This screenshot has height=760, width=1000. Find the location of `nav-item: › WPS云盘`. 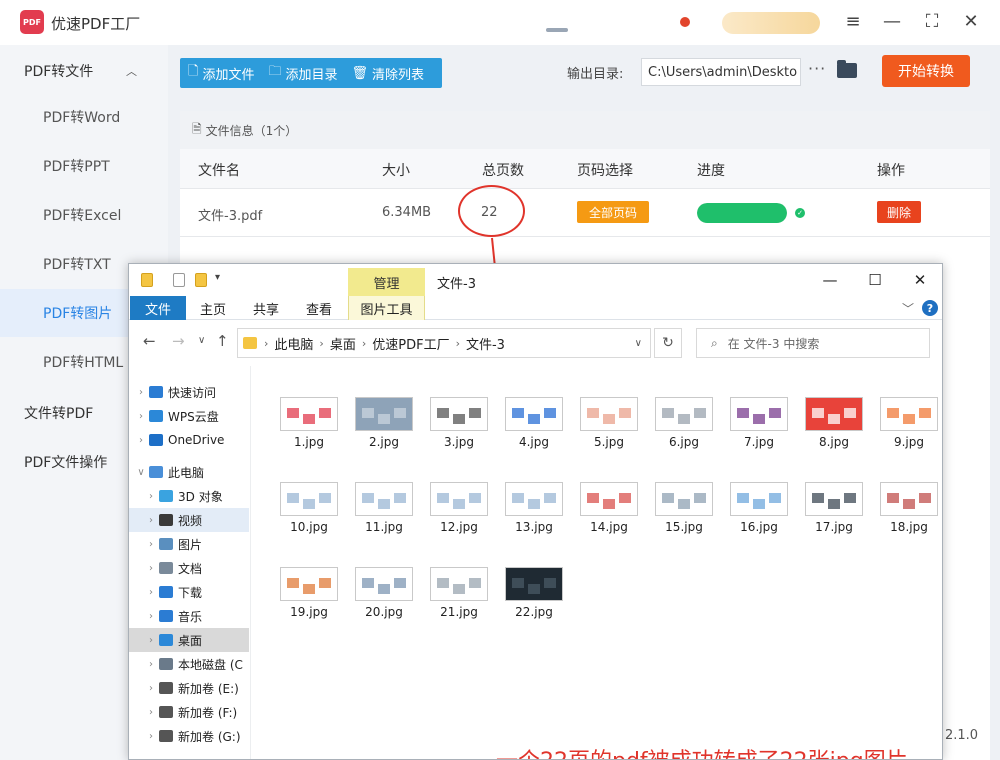

nav-item: › WPS云盘 is located at coordinates (189, 416).